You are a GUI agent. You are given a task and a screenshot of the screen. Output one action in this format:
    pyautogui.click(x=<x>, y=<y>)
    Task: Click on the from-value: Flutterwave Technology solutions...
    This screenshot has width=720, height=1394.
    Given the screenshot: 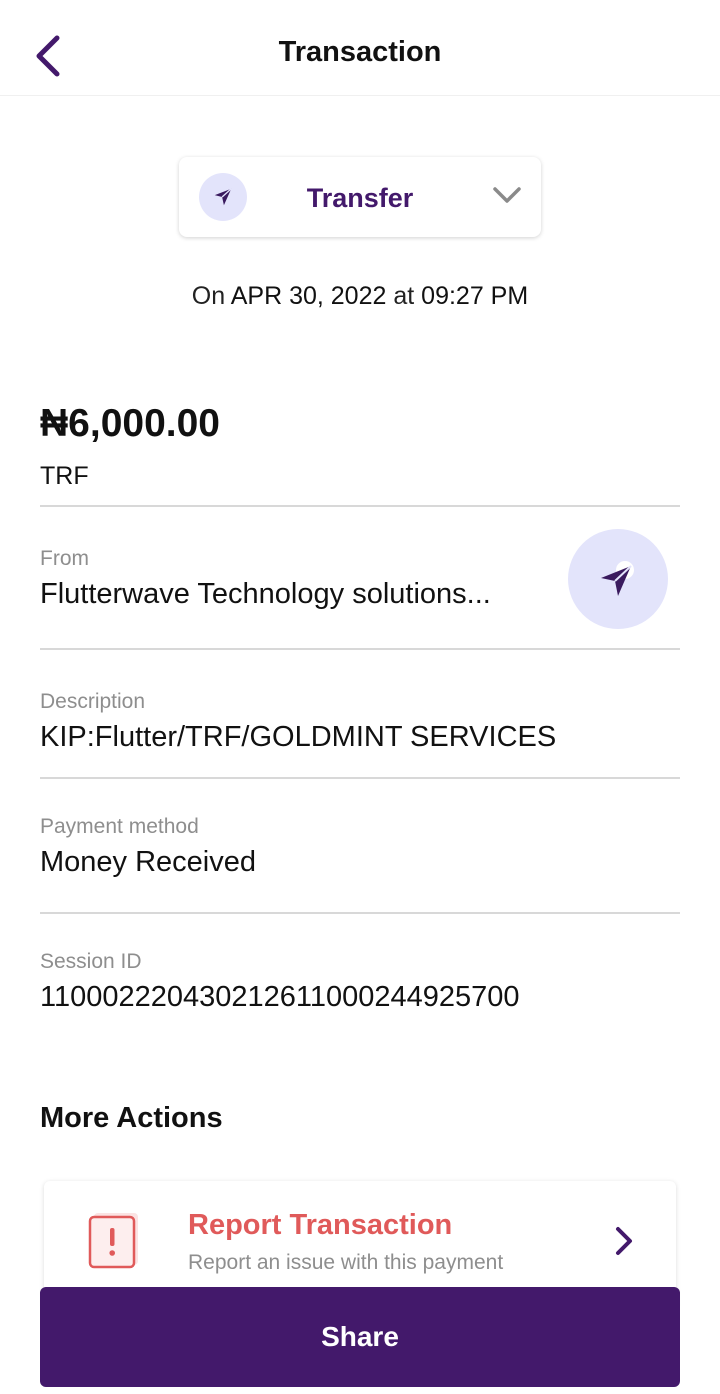 What is the action you would take?
    pyautogui.click(x=265, y=594)
    